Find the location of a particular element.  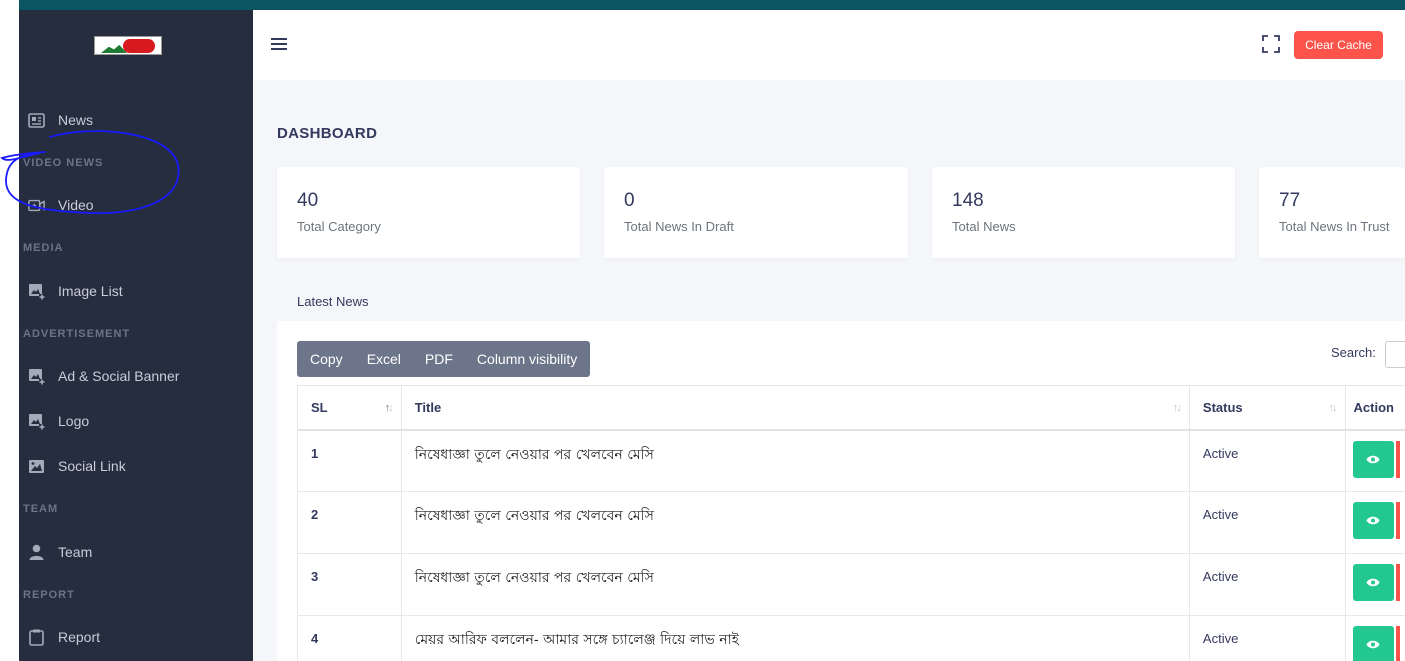

cell-sl: 4 is located at coordinates (349, 638).